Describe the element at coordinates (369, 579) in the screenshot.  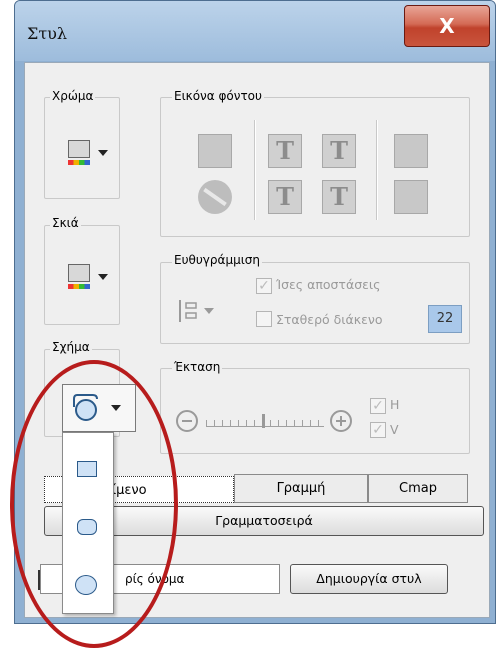
I see `create-style-button: Δημιουργία στυλ` at that location.